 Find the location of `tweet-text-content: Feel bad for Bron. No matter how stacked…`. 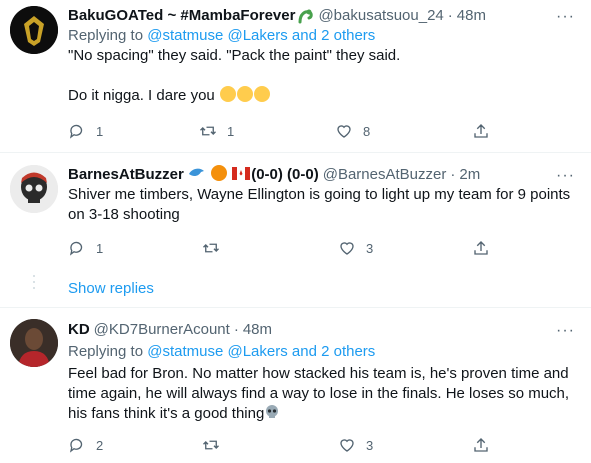

tweet-text-content: Feel bad for Bron. No matter how stacked… is located at coordinates (321, 393).